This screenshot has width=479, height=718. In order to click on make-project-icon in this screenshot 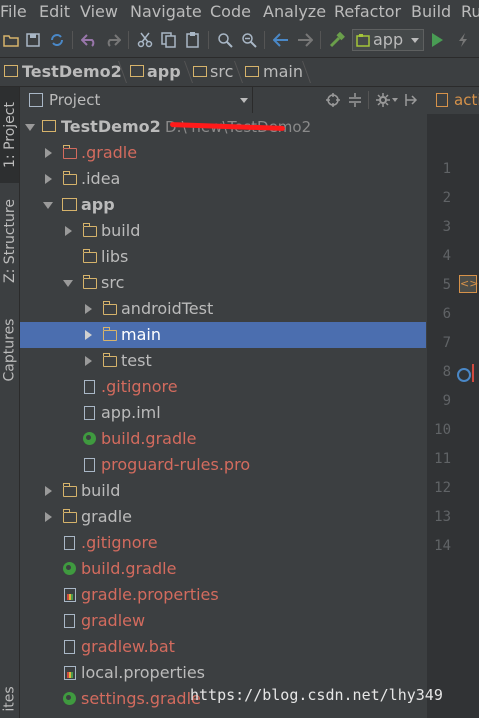, I will do `click(337, 40)`.